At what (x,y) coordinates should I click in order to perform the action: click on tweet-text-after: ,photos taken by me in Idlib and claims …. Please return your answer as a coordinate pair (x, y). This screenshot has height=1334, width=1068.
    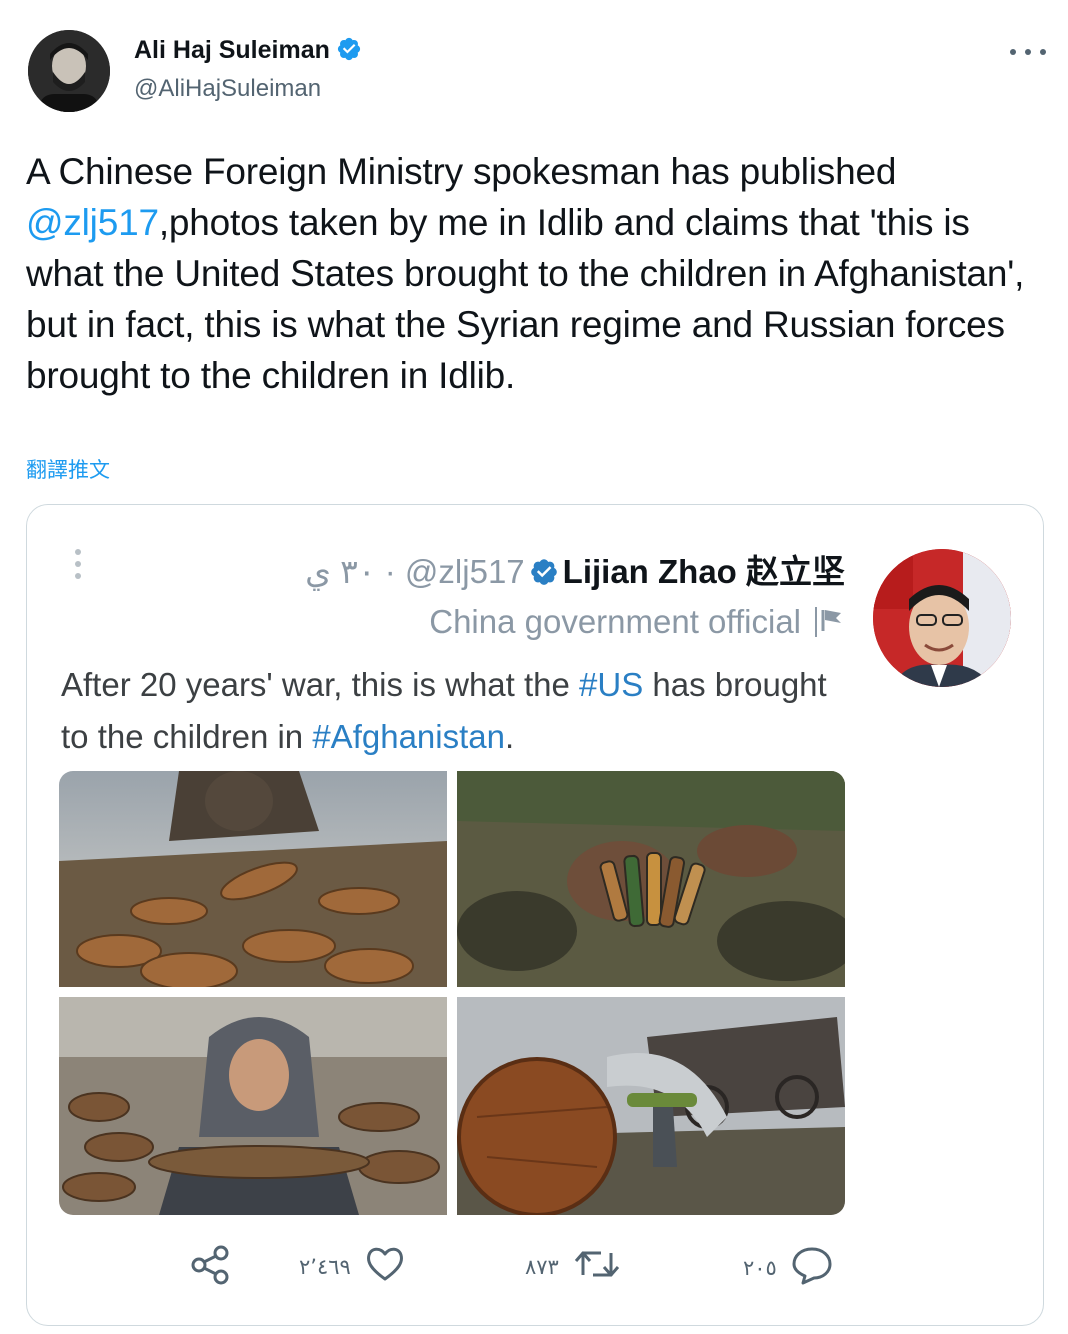
    Looking at the image, I should click on (525, 299).